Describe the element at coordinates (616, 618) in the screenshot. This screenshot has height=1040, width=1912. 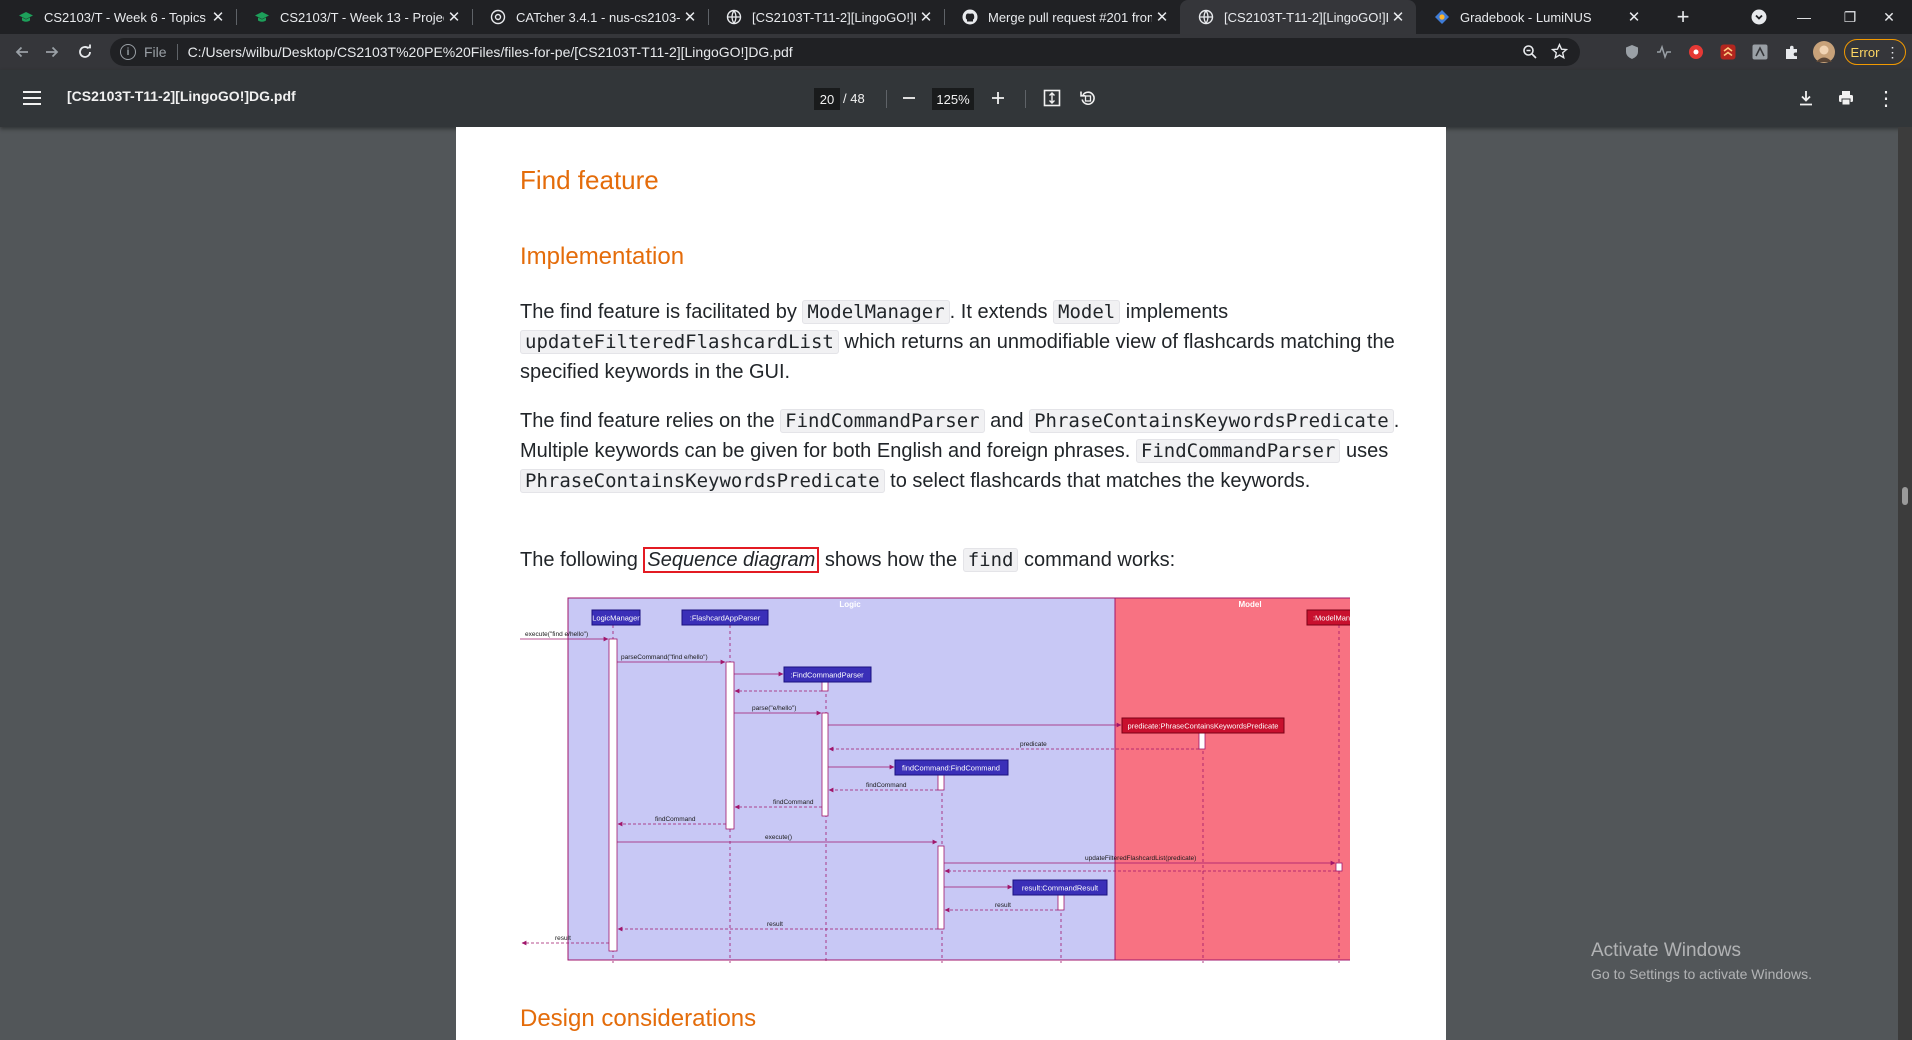
I see `participant-label: LogicManager` at that location.